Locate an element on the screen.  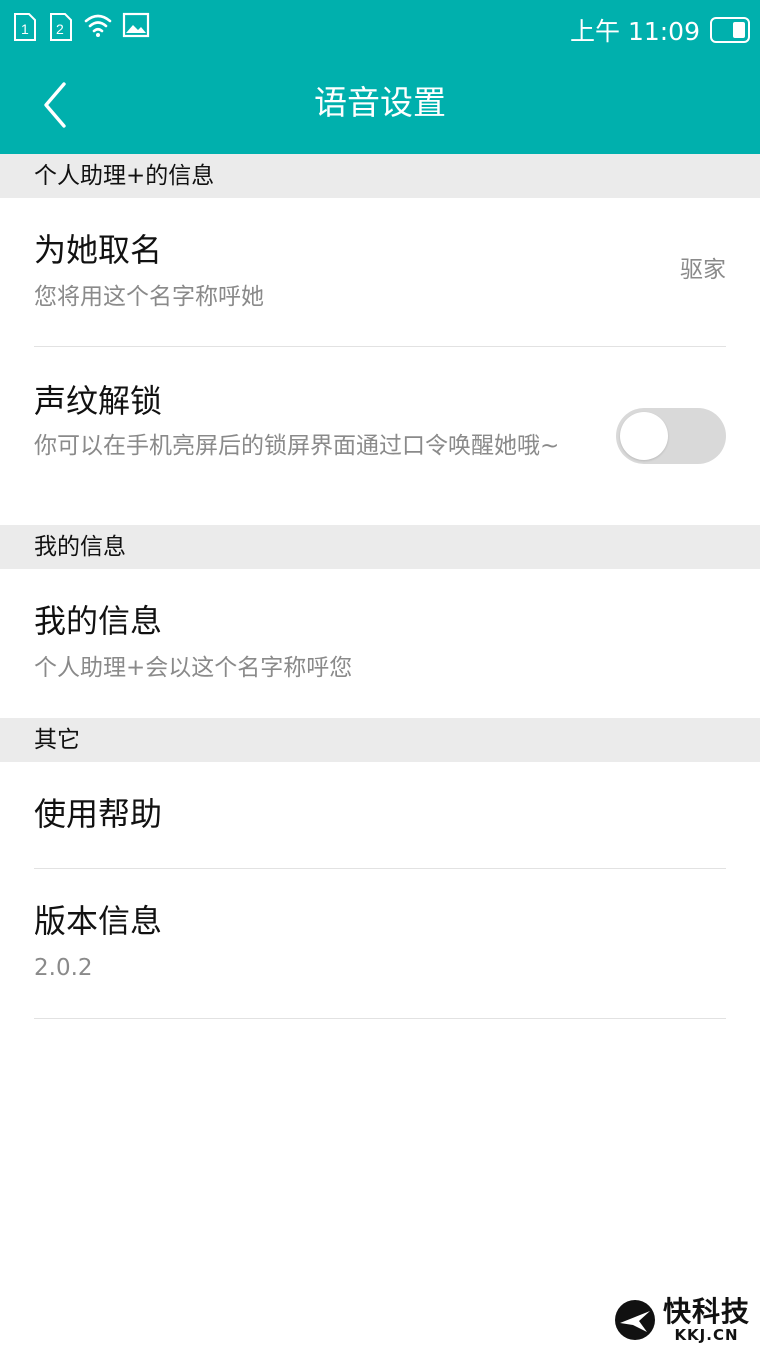
sim2-icon: 2 is located at coordinates (61, 27).